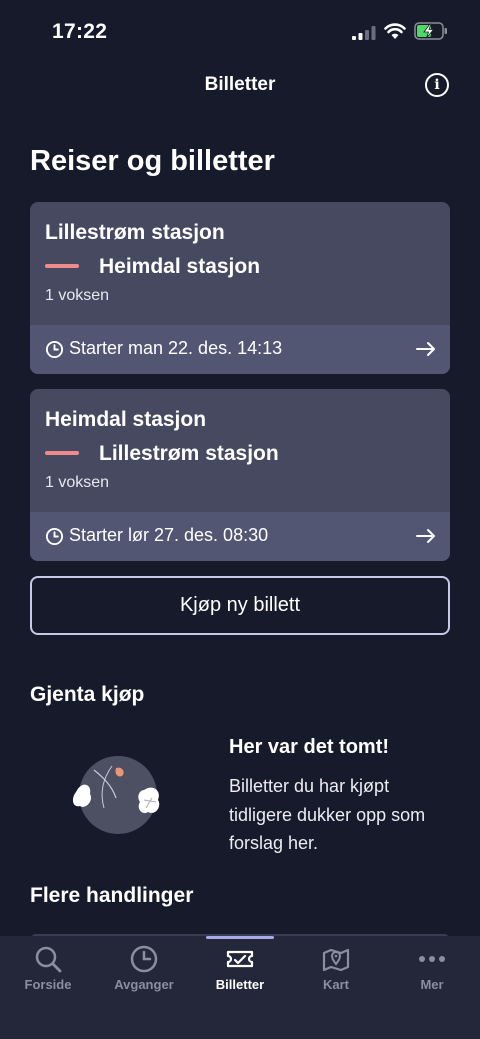  I want to click on status-time: 17:22, so click(80, 31).